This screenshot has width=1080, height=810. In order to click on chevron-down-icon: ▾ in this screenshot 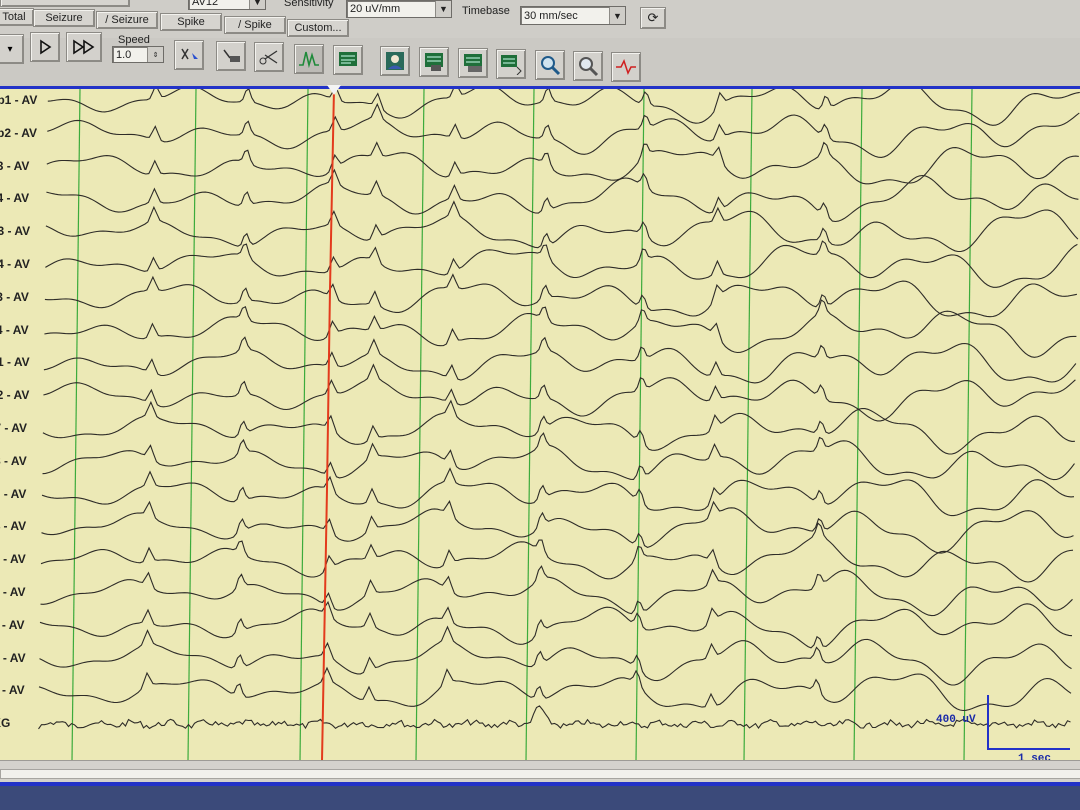, I will do `click(10, 49)`.